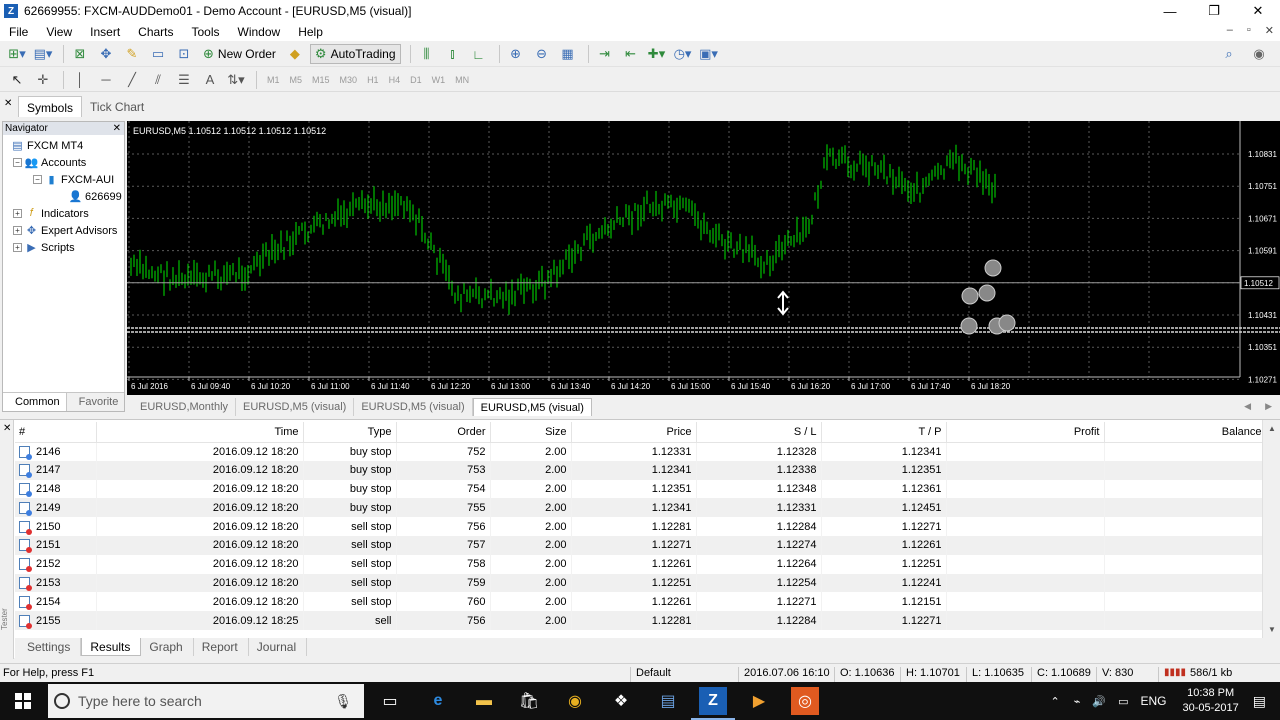 This screenshot has height=720, width=1280. What do you see at coordinates (1123, 701) in the screenshot?
I see `battery-icon: ▭` at bounding box center [1123, 701].